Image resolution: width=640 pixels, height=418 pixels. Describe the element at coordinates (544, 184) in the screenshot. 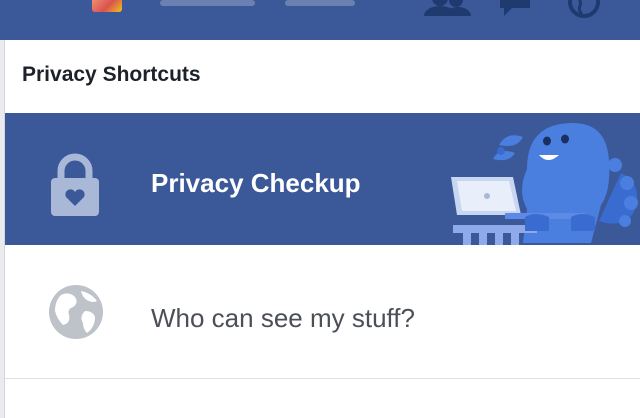

I see `privacy-dinosaur-illustration` at that location.